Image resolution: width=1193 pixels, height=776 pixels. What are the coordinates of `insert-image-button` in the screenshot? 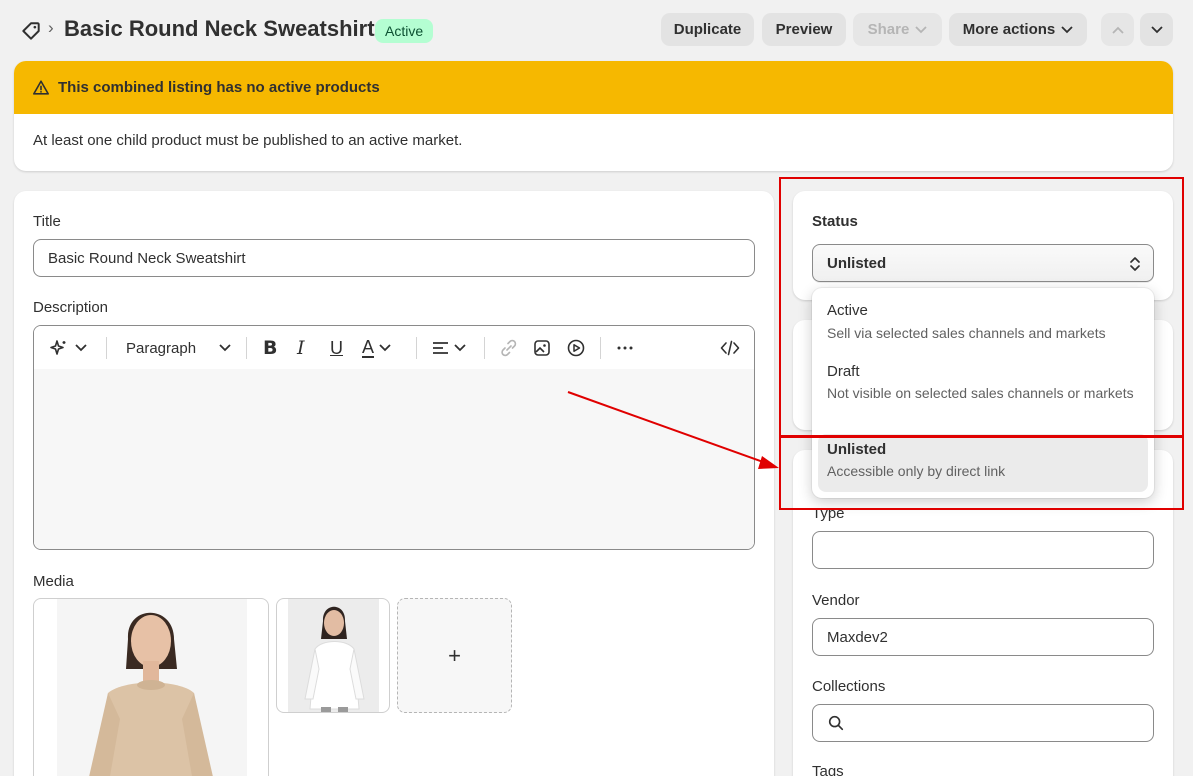 It's located at (542, 348).